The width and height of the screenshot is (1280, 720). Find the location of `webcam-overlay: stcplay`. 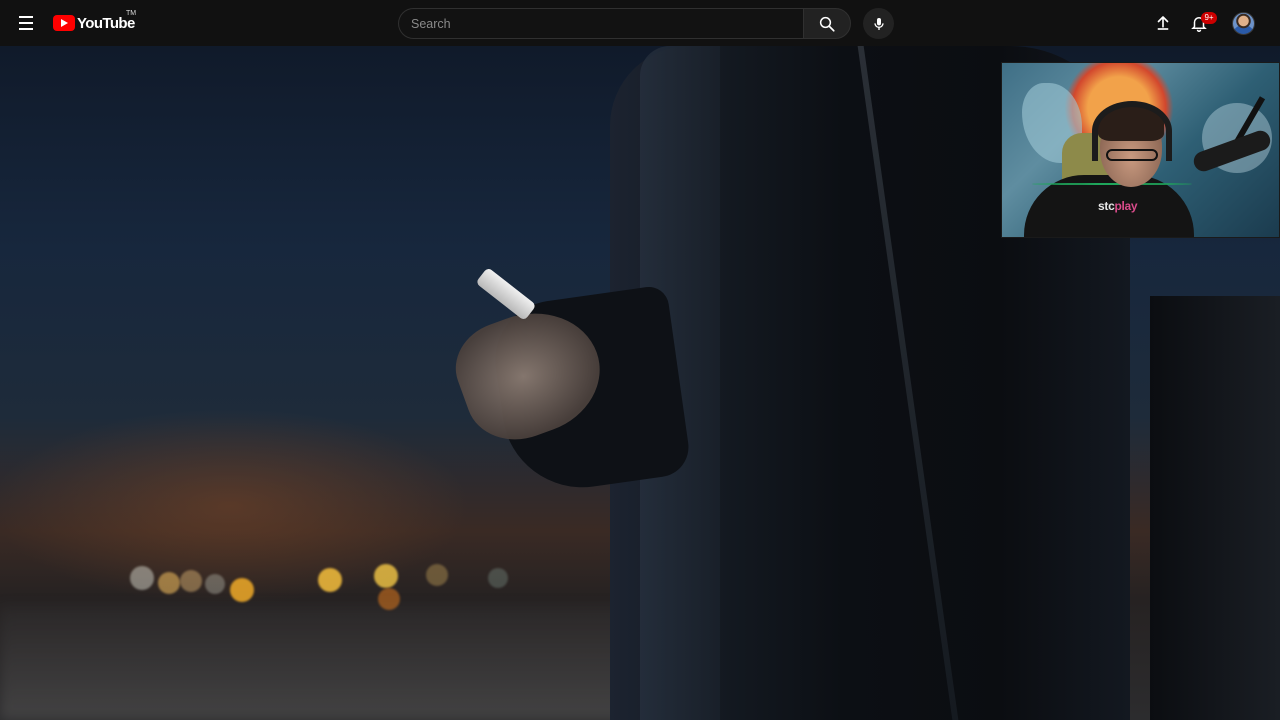

webcam-overlay: stcplay is located at coordinates (1140, 150).